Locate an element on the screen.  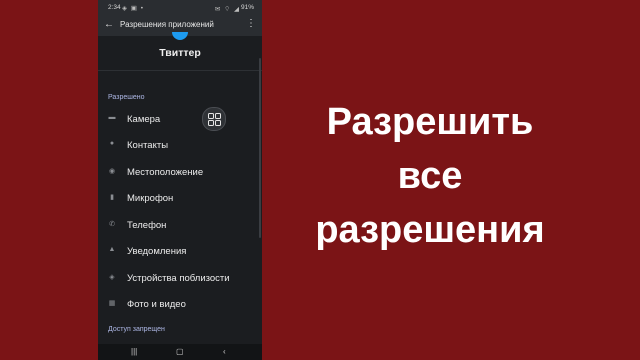
permission-item-microphone: ▮ Микрофон is located at coordinates (180, 198).